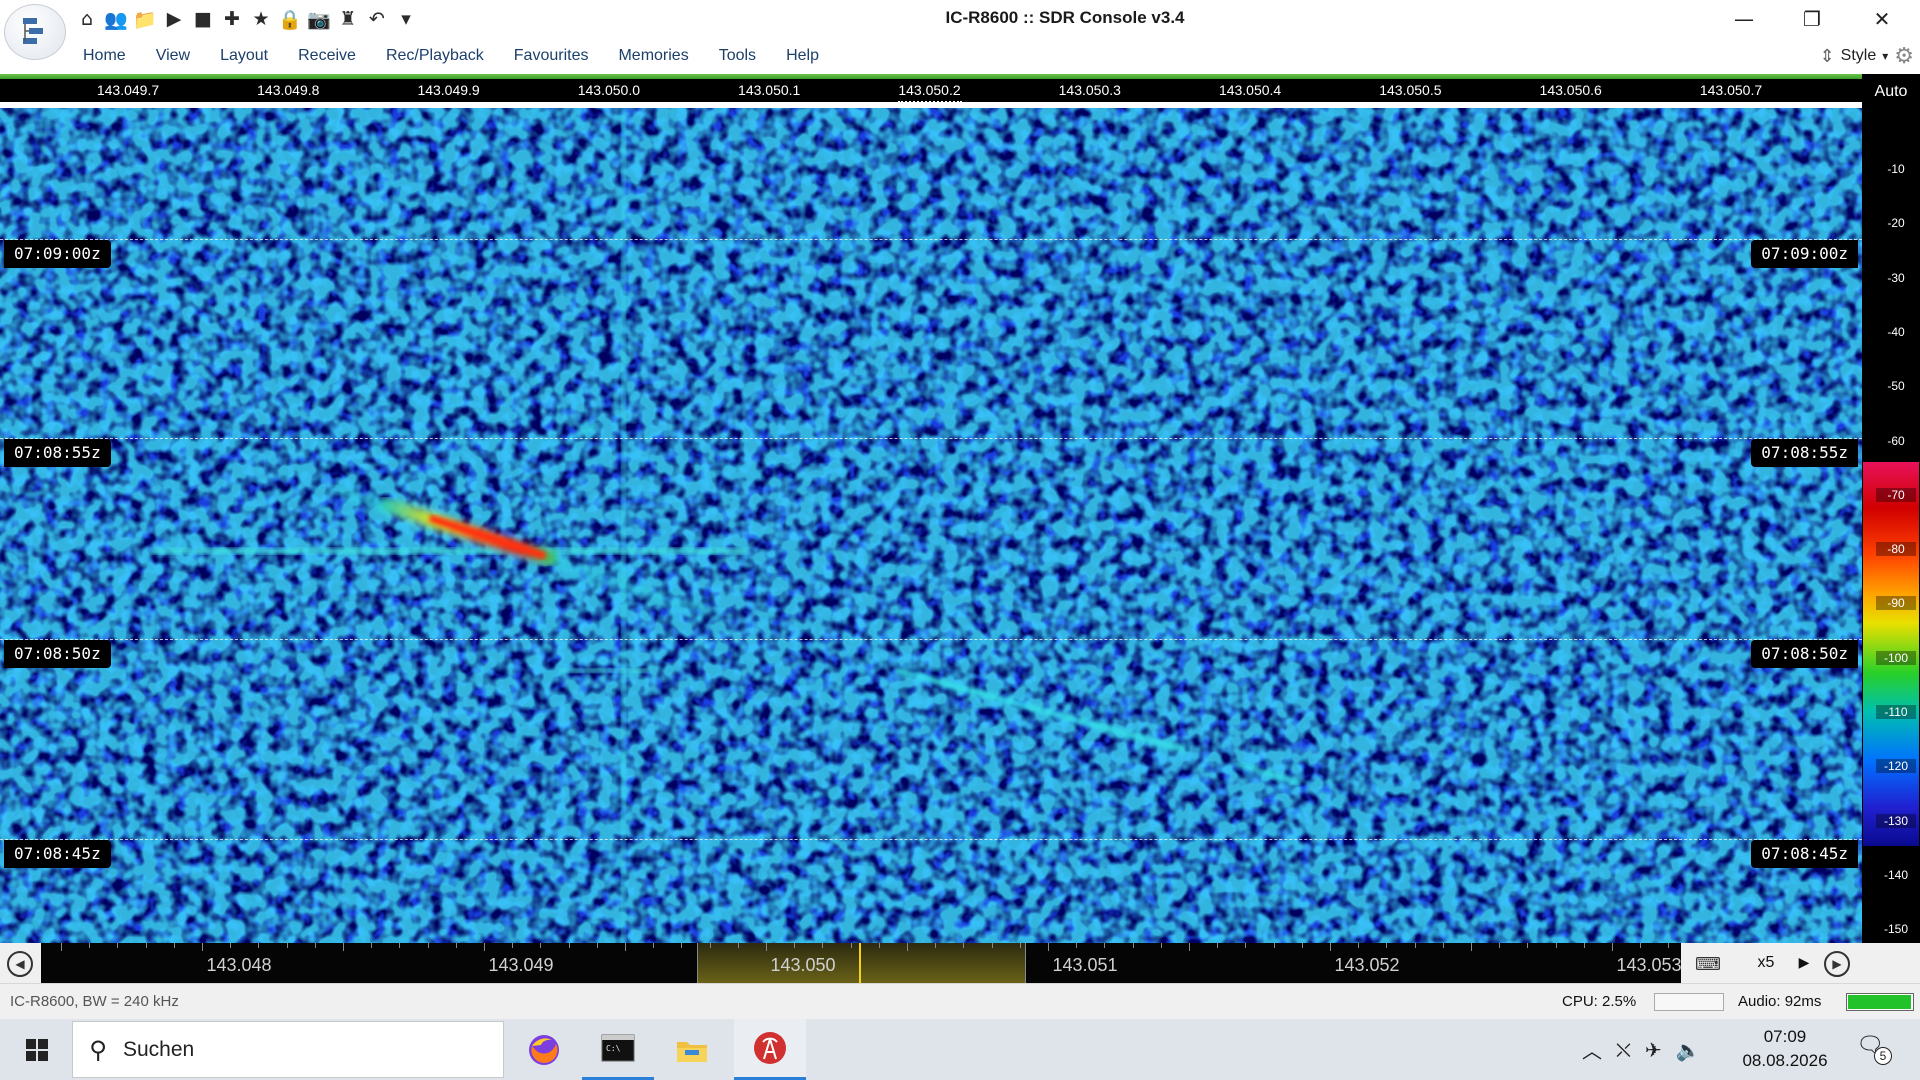  I want to click on undo-icon: ↶, so click(377, 19).